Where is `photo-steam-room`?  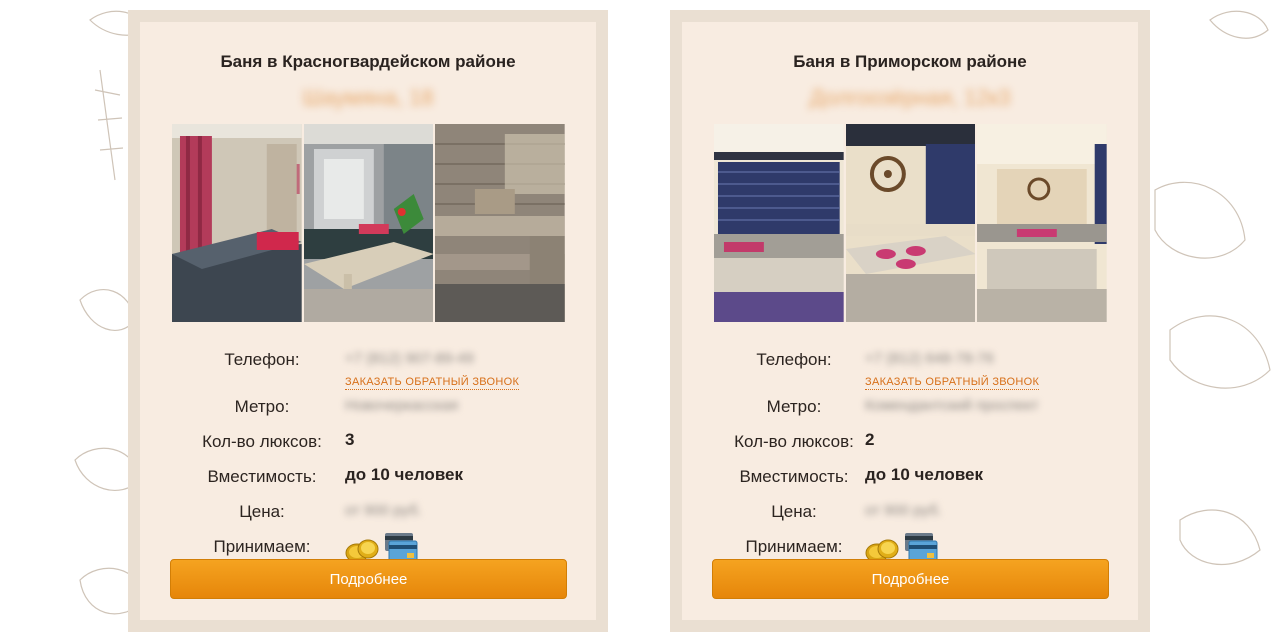 photo-steam-room is located at coordinates (500, 223).